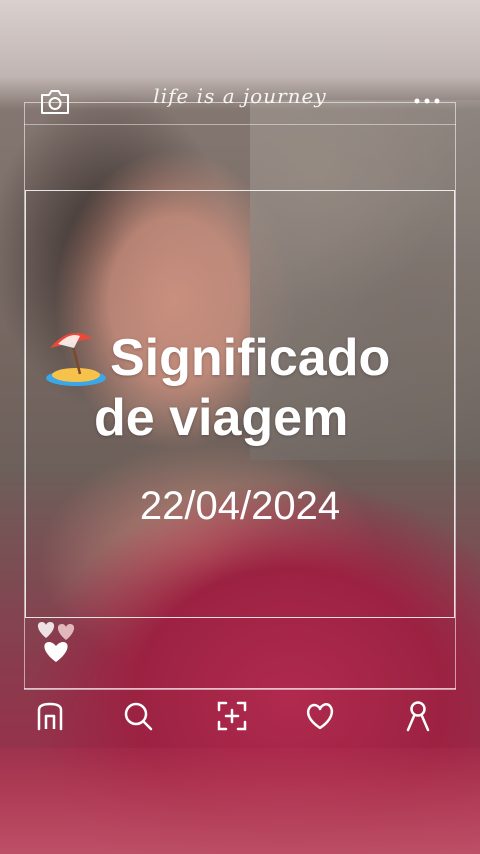 This screenshot has height=854, width=480. I want to click on profile-icon, so click(418, 716).